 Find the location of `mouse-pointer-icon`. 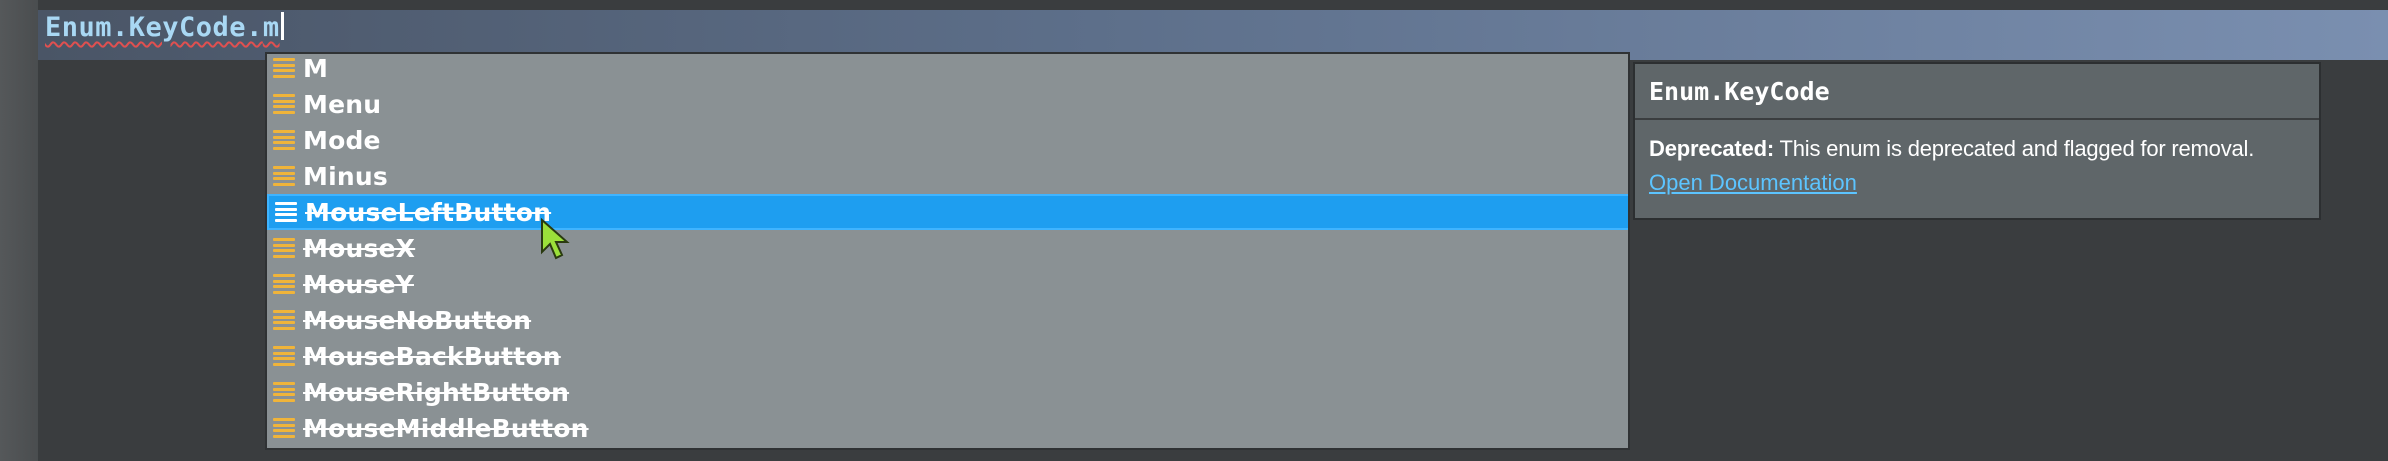

mouse-pointer-icon is located at coordinates (555, 239).